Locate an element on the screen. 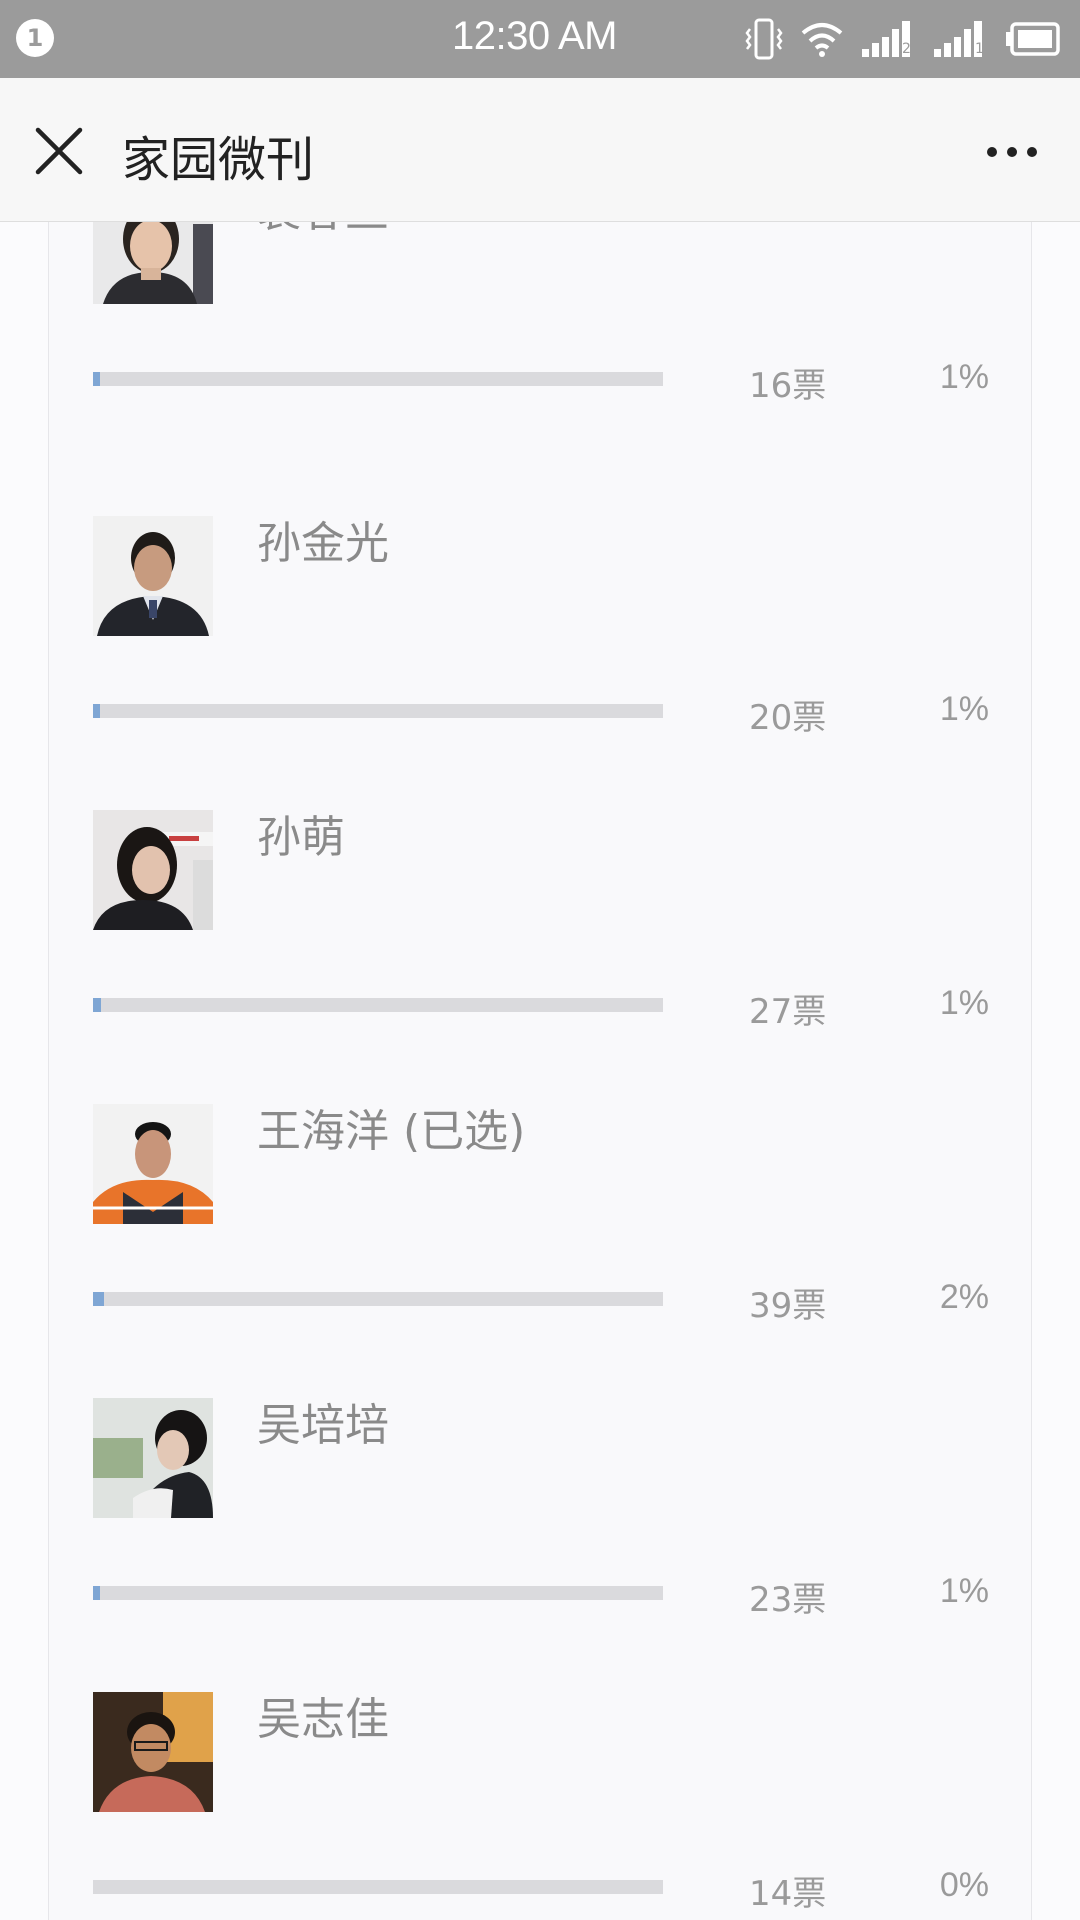 Image resolution: width=1080 pixels, height=1920 pixels. candidate-item: 吴培培 23票 1% is located at coordinates (540, 1545).